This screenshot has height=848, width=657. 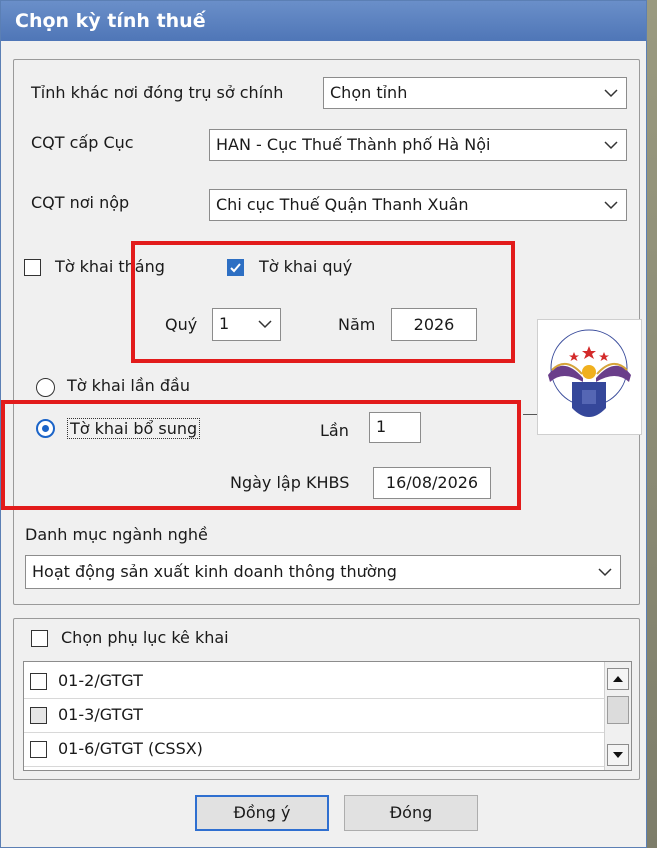 I want to click on item-label: 01-6/GTGT (CSSX), so click(x=130, y=748).